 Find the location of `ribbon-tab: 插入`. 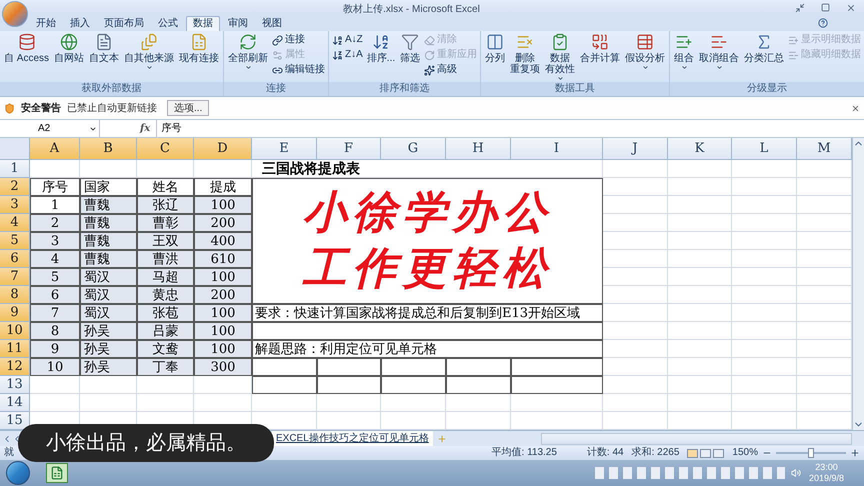

ribbon-tab: 插入 is located at coordinates (80, 23).